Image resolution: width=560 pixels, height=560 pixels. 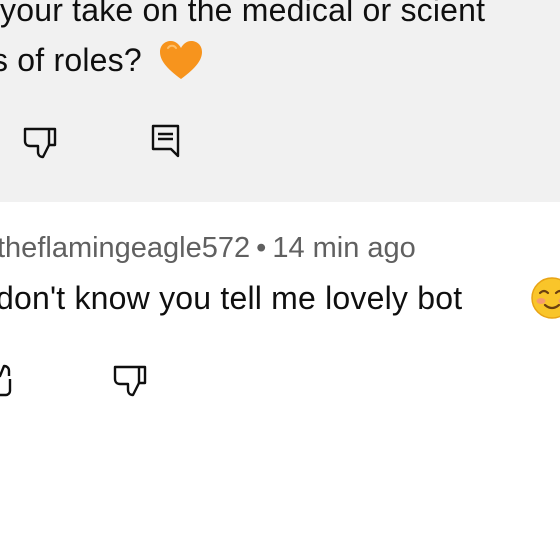 I want to click on comment-timestamp: 14 min ago, so click(x=344, y=248).